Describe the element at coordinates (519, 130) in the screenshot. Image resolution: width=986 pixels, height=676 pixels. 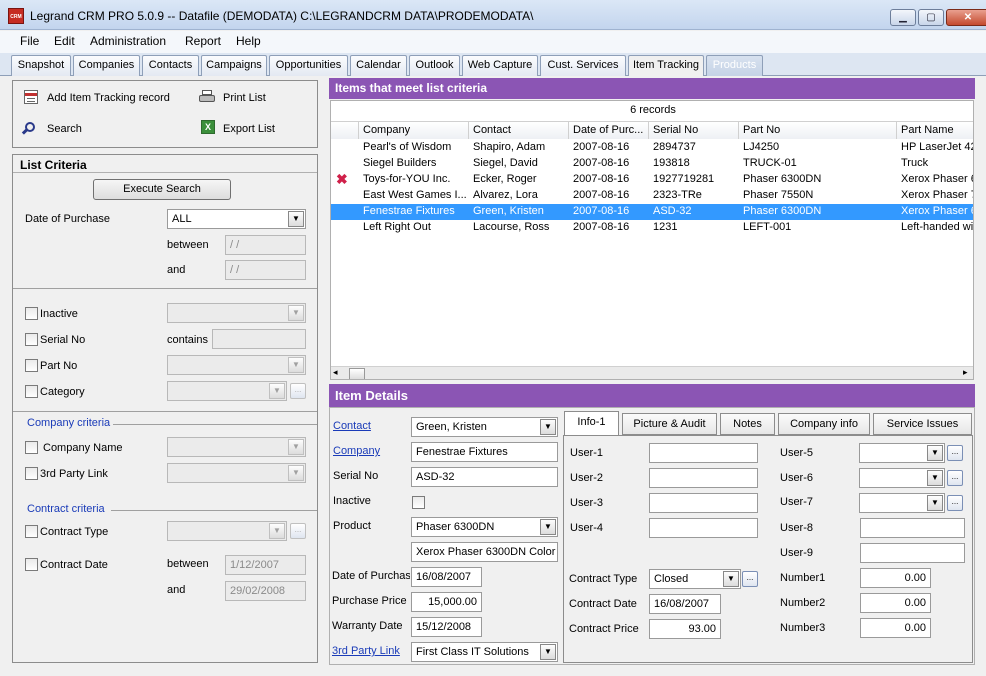
I see `col-contact: Contact` at that location.